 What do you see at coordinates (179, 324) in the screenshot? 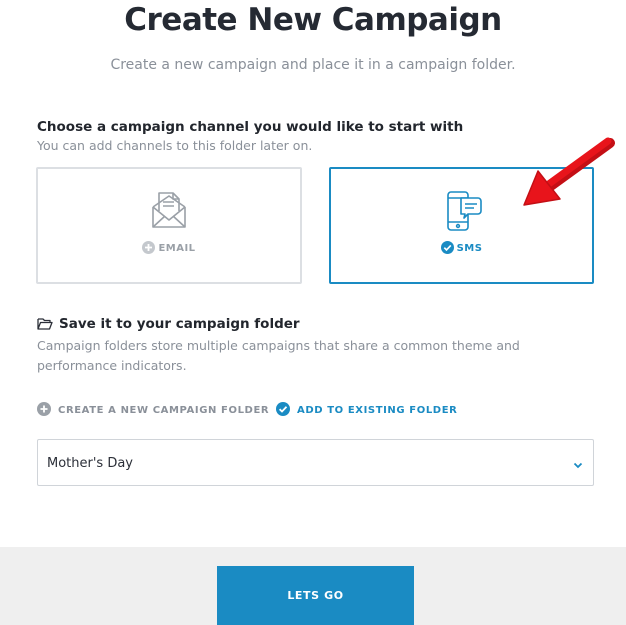
I see `folder-section-title-text: Save it to your campaign folder` at bounding box center [179, 324].